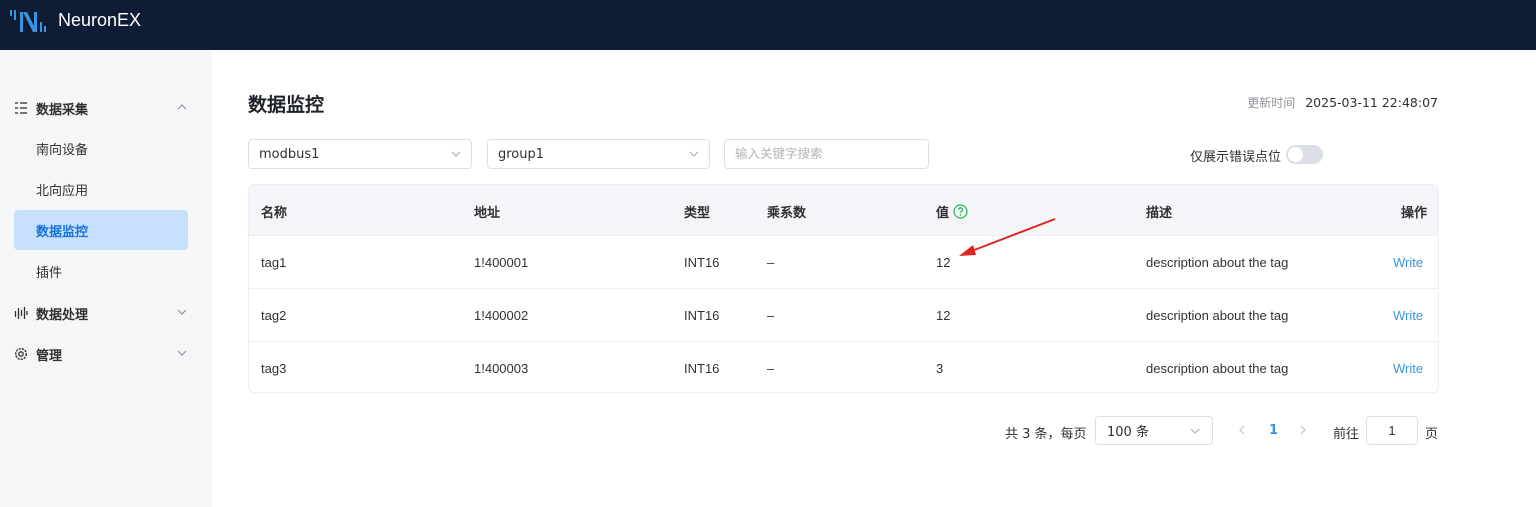 The width and height of the screenshot is (1536, 507). I want to click on group-select-value: group1, so click(521, 154).